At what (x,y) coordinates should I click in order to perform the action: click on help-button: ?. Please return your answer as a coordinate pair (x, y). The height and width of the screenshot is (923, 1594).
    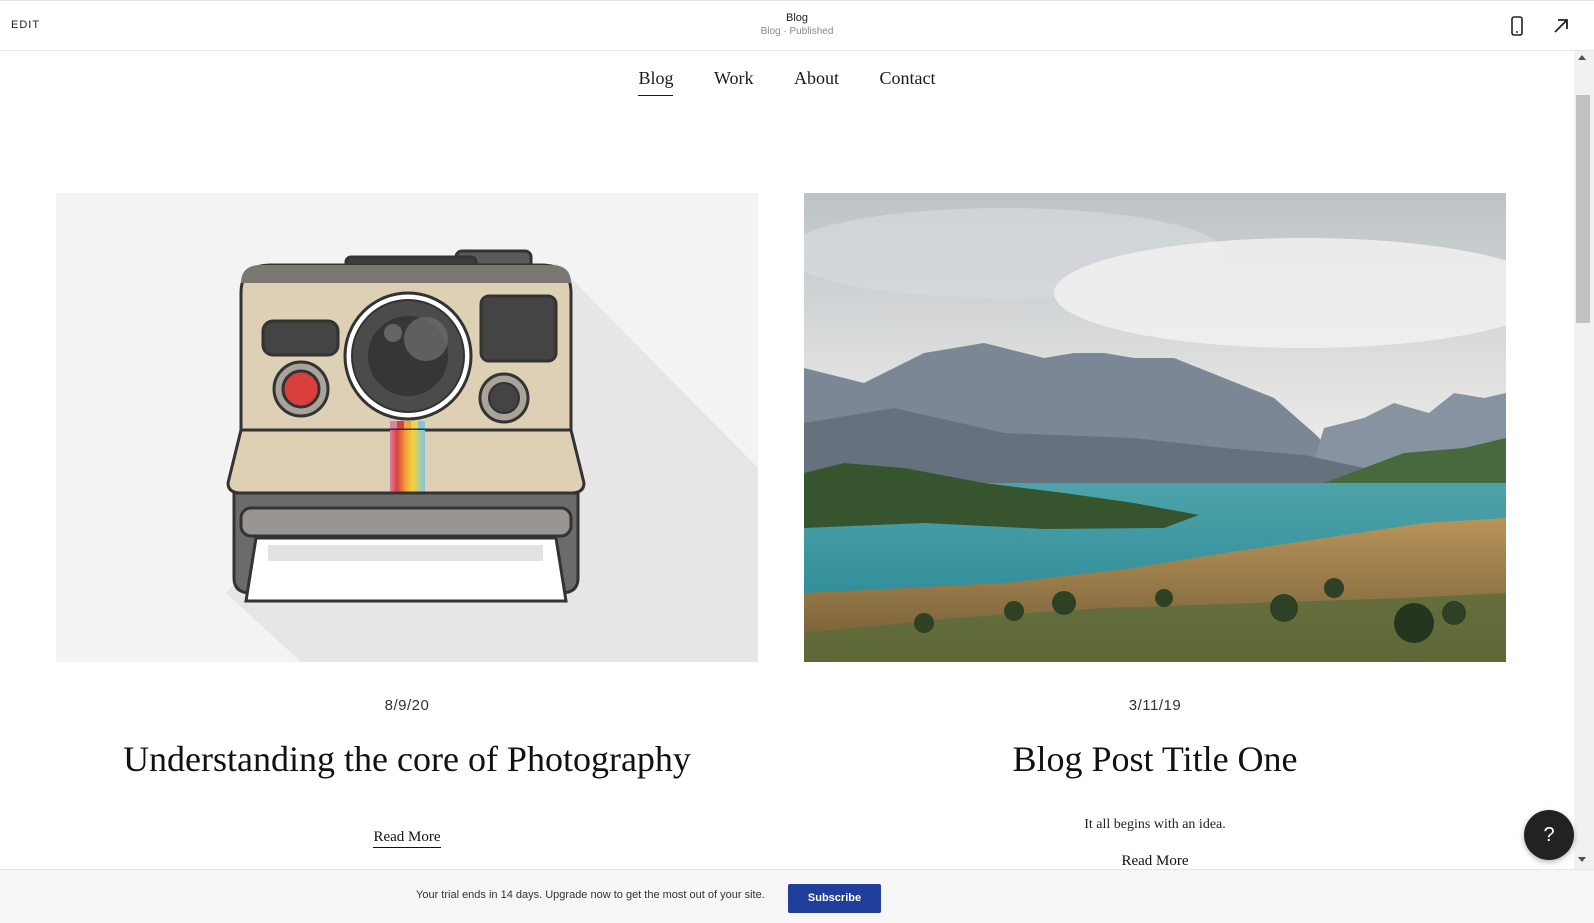
    Looking at the image, I should click on (1549, 835).